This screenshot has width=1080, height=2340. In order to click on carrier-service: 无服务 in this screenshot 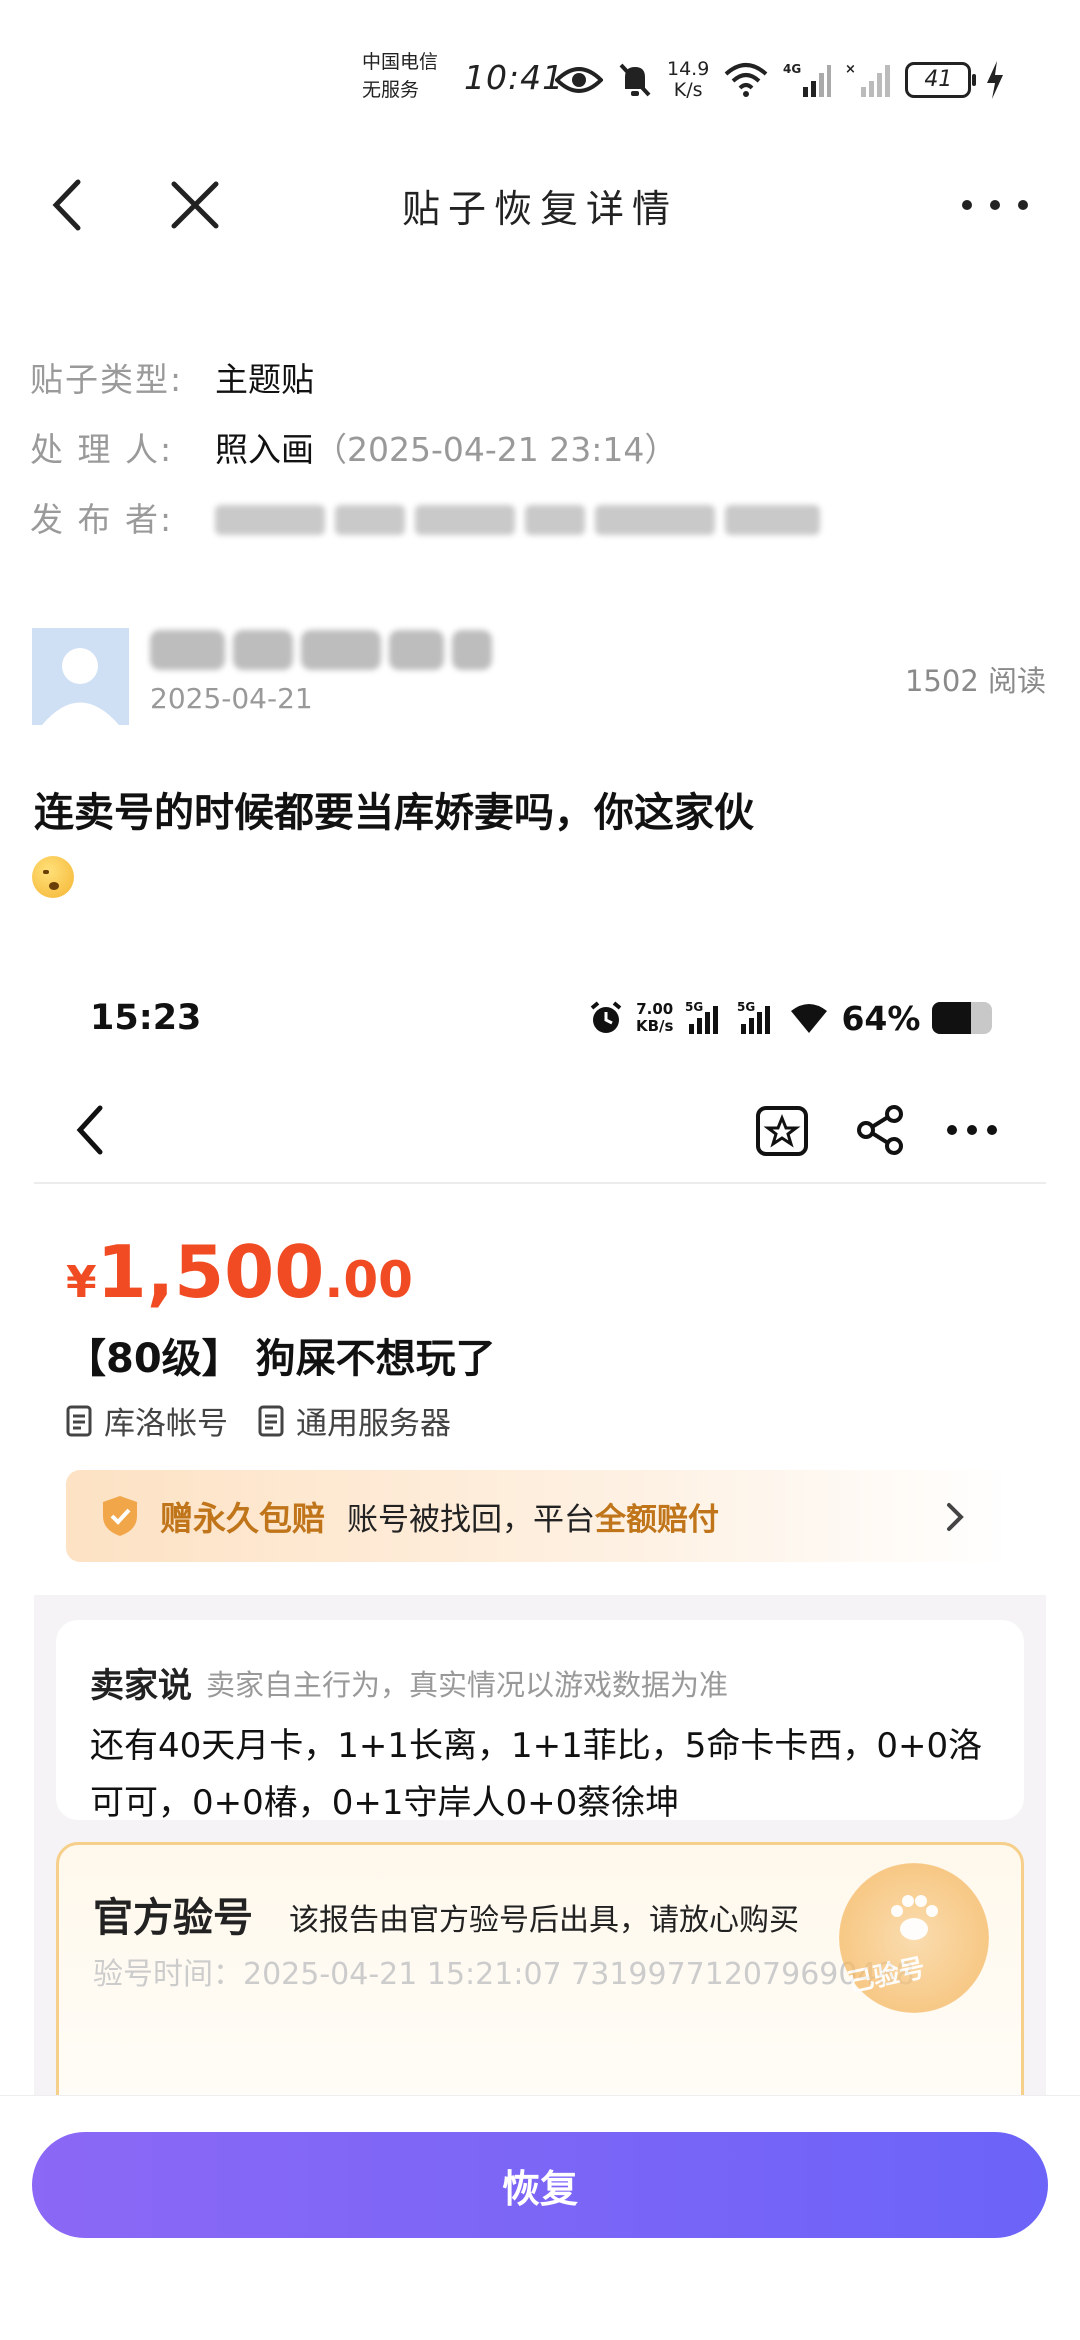, I will do `click(391, 90)`.